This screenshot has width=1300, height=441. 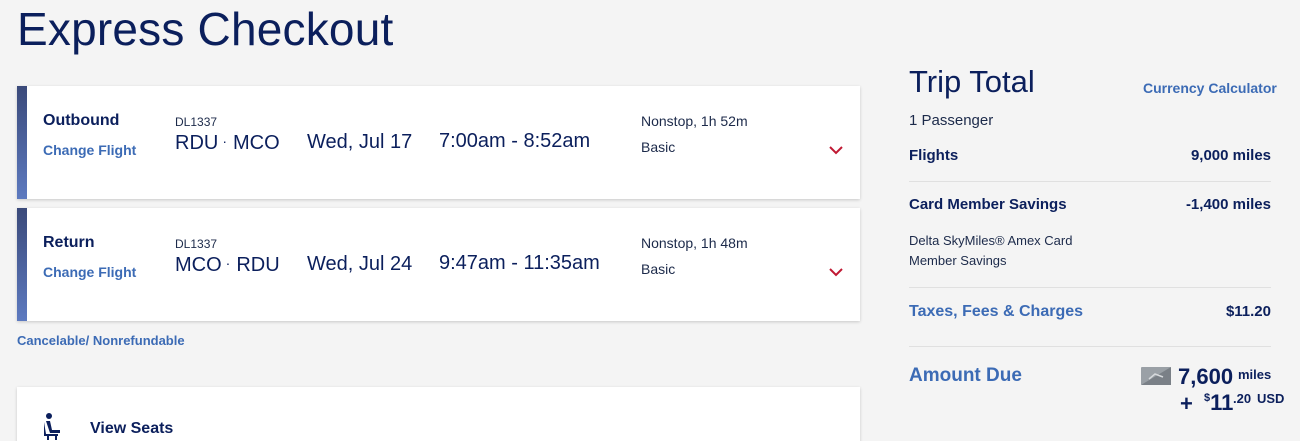 I want to click on leg-label: Return, so click(x=69, y=242).